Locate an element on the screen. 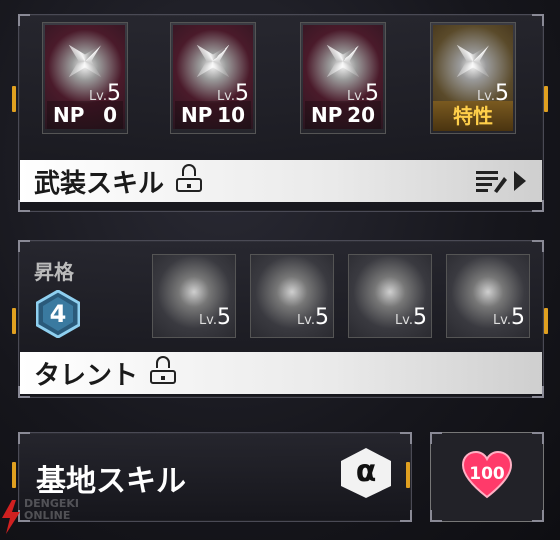  np-label: NP 10 is located at coordinates (213, 115).